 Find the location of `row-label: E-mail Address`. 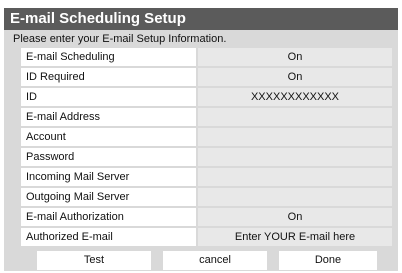

row-label: E-mail Address is located at coordinates (108, 117).